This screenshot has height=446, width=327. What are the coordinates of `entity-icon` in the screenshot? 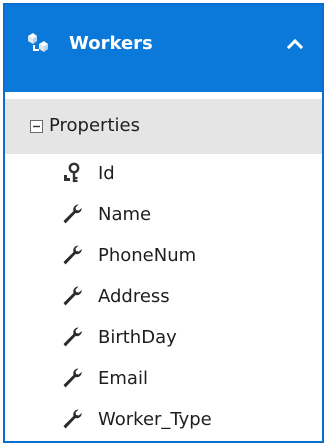 It's located at (38, 42).